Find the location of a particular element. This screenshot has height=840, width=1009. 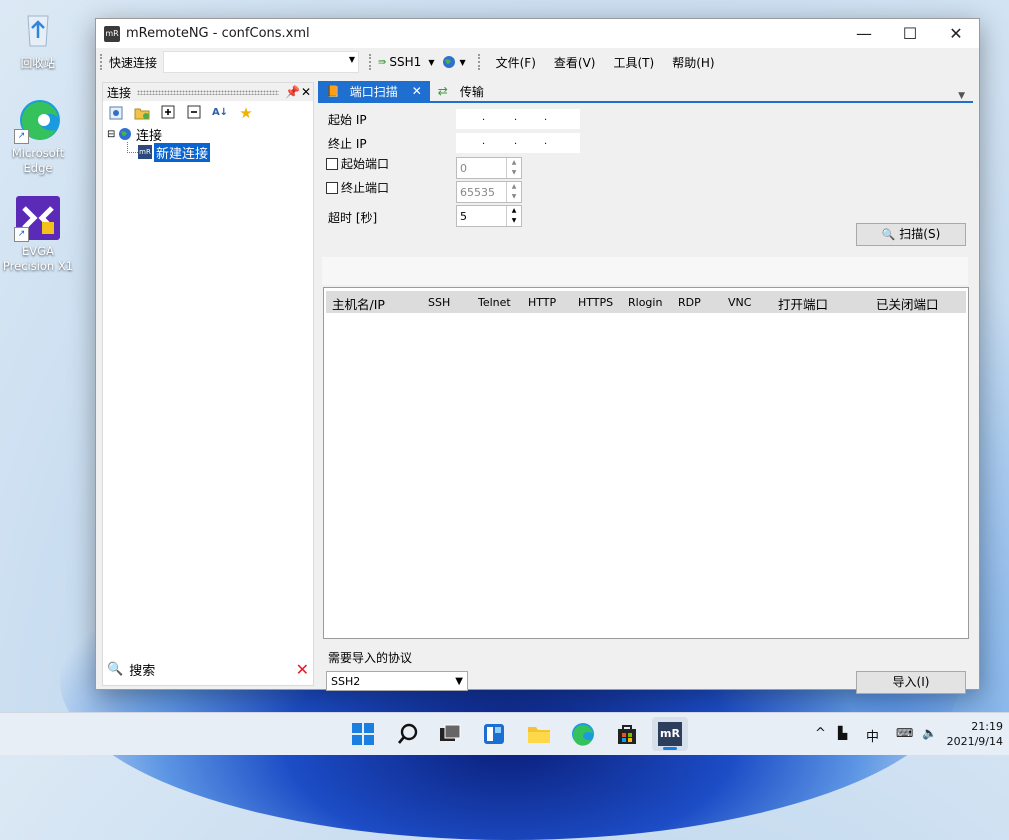

search-bar: 🔍 搜索 ✕ is located at coordinates (208, 669).